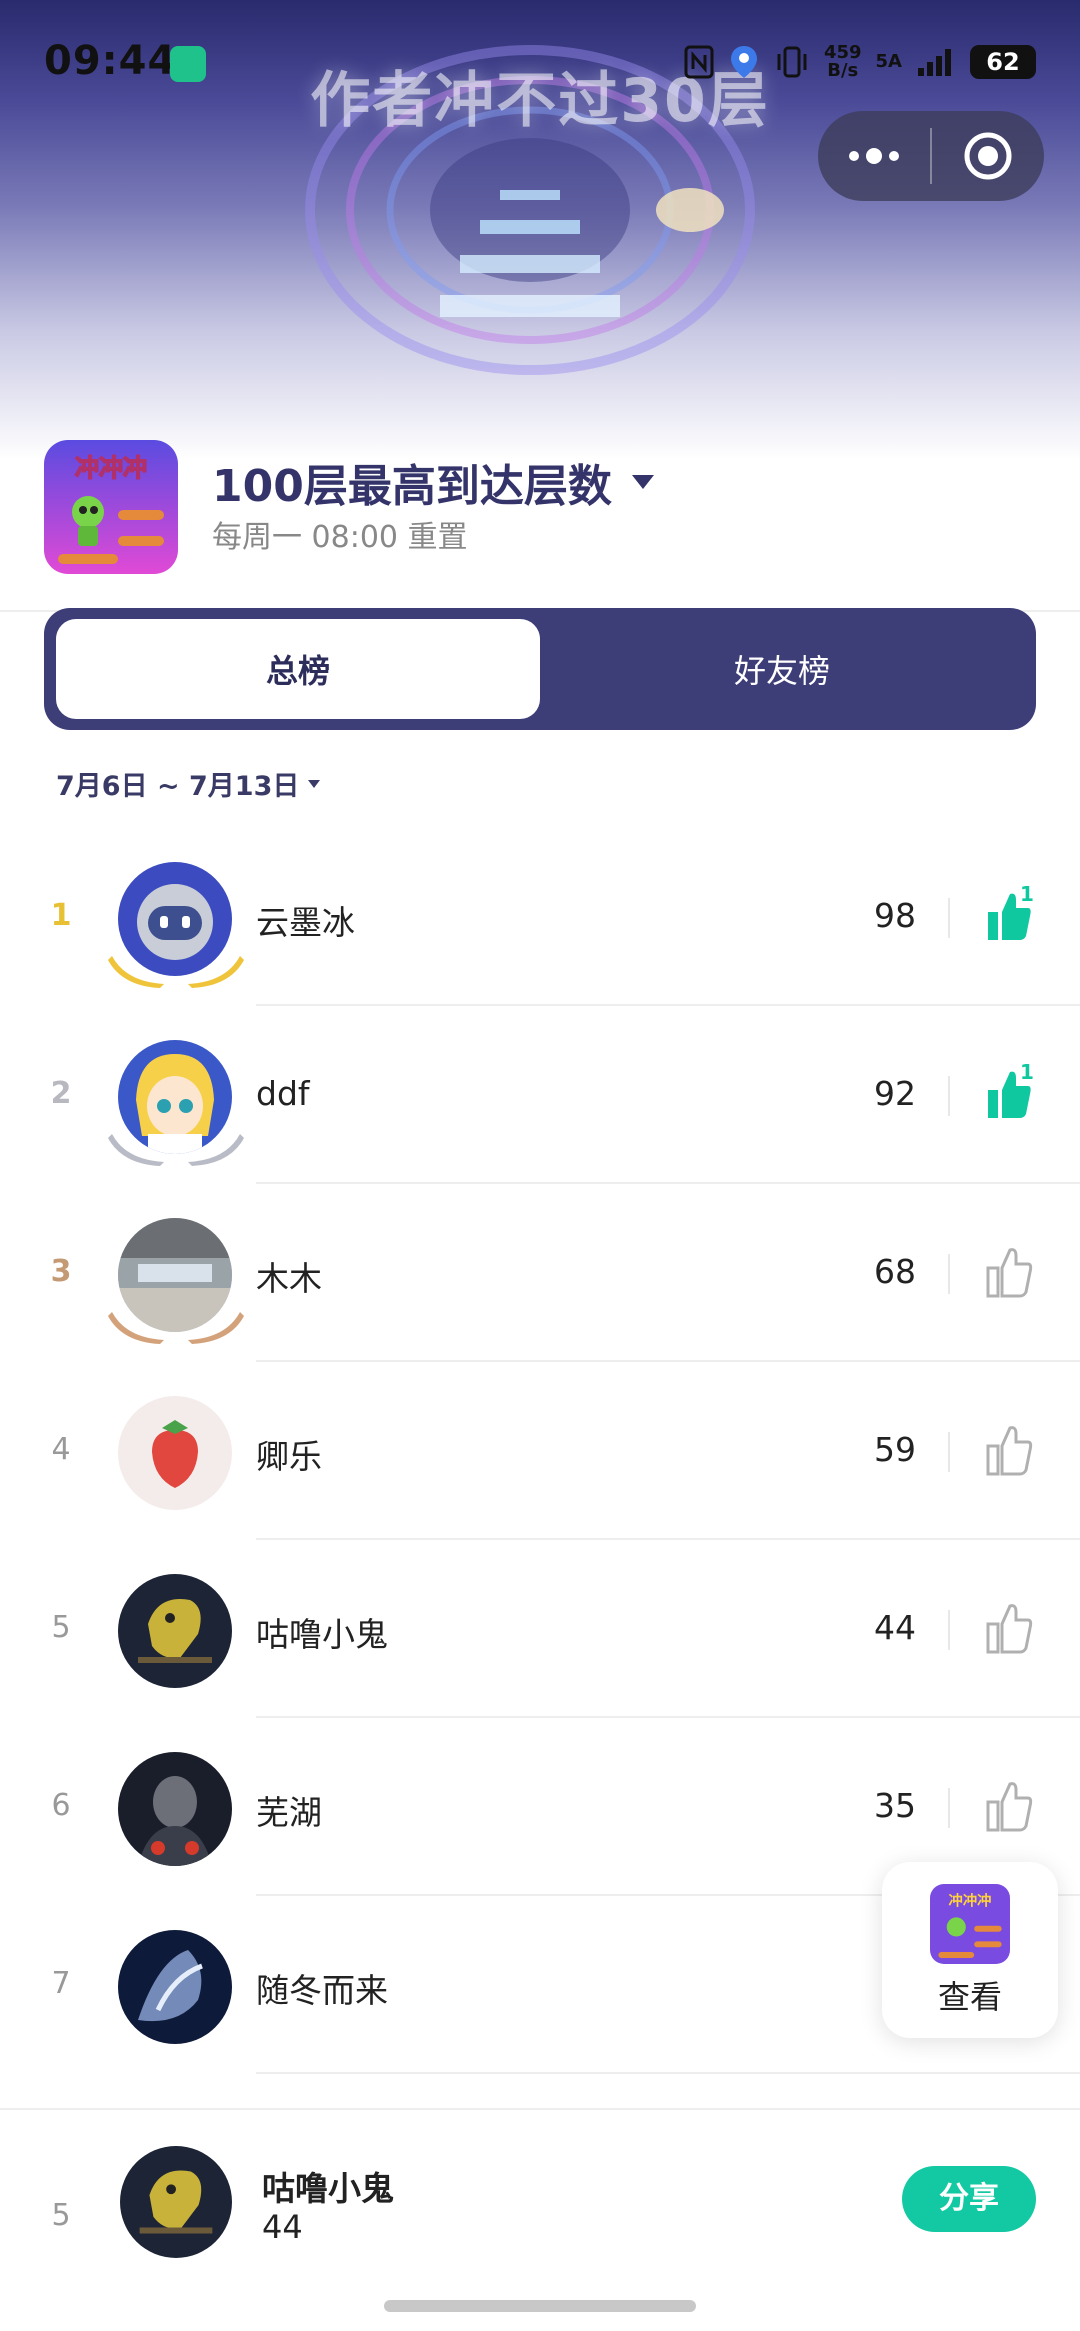 The width and height of the screenshot is (1080, 2331). I want to click on vibrate-icon, so click(792, 62).